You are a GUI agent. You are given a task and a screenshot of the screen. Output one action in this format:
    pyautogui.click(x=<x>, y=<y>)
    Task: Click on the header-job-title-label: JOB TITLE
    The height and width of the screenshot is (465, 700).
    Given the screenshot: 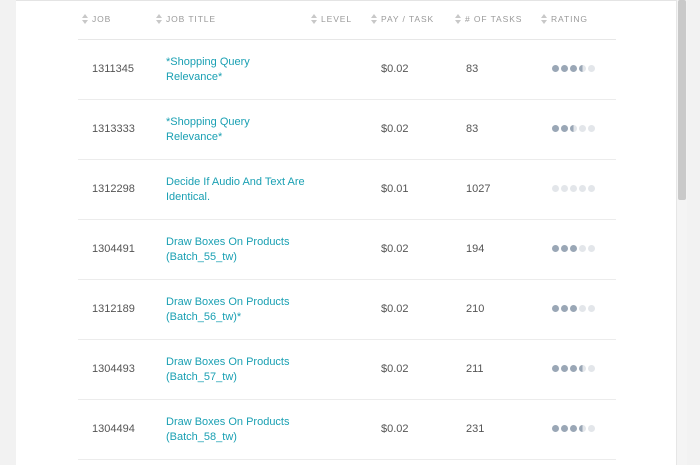 What is the action you would take?
    pyautogui.click(x=191, y=19)
    